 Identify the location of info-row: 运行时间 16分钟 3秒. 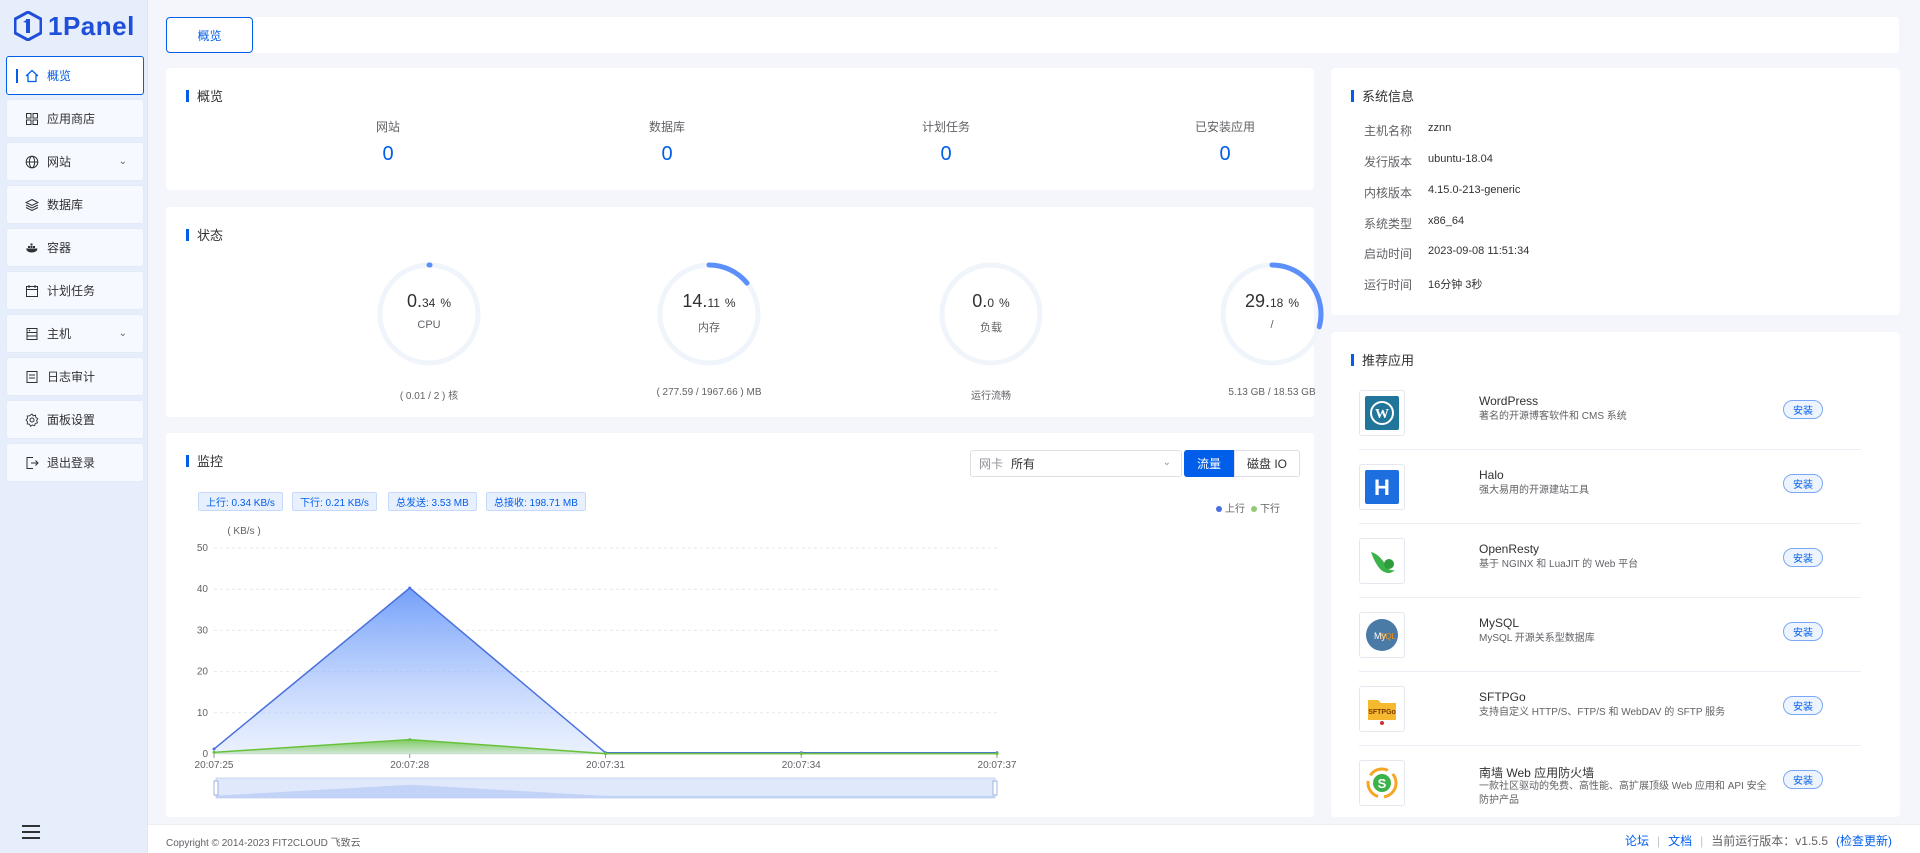
(1423, 285).